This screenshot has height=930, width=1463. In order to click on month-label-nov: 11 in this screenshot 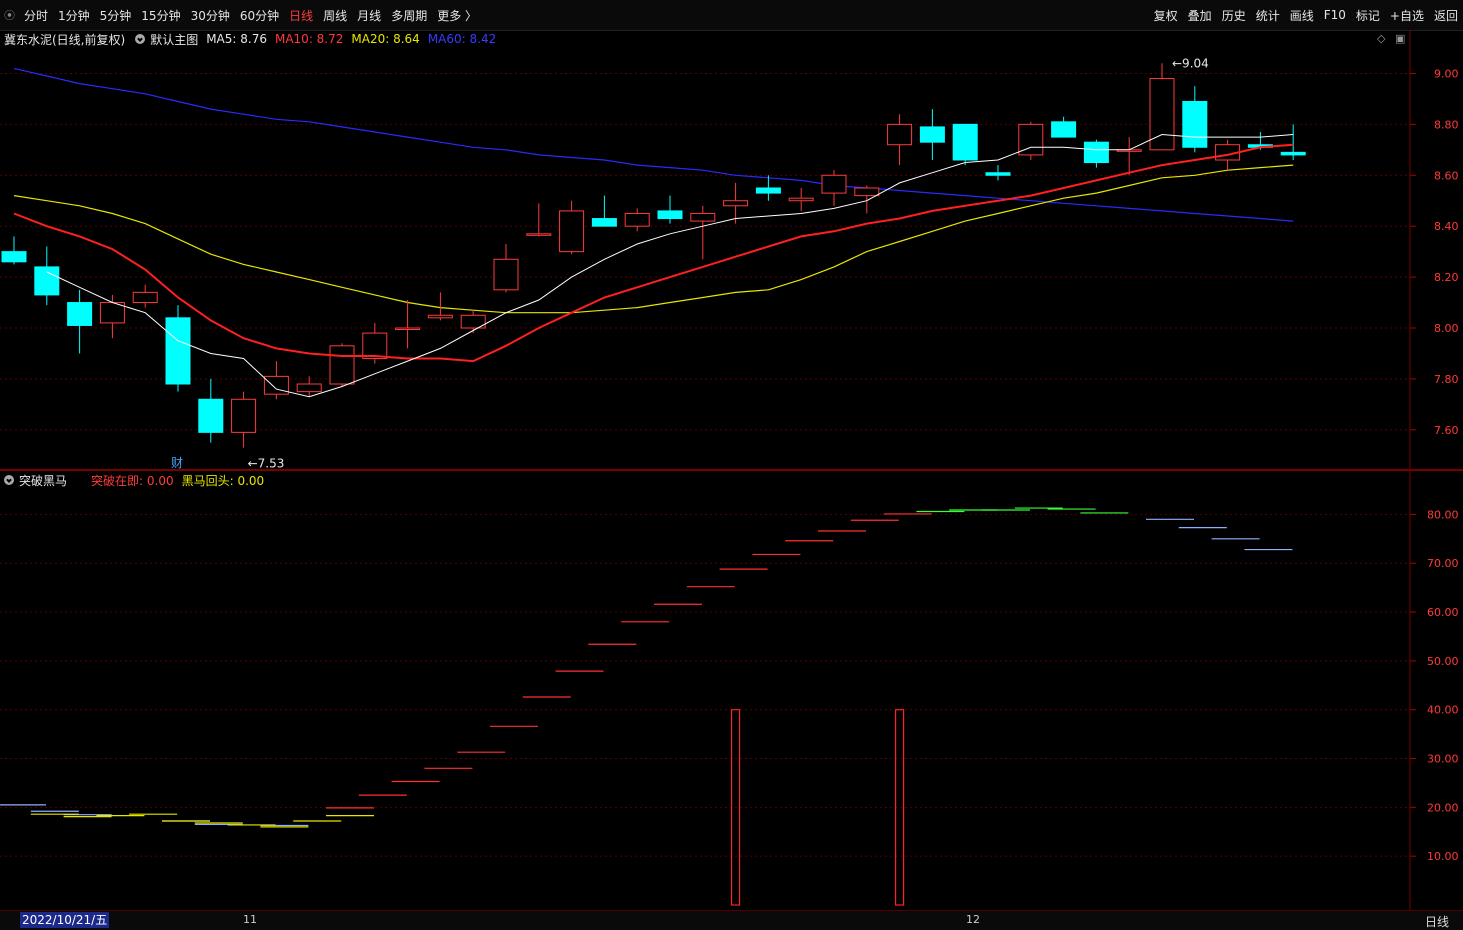, I will do `click(250, 919)`.